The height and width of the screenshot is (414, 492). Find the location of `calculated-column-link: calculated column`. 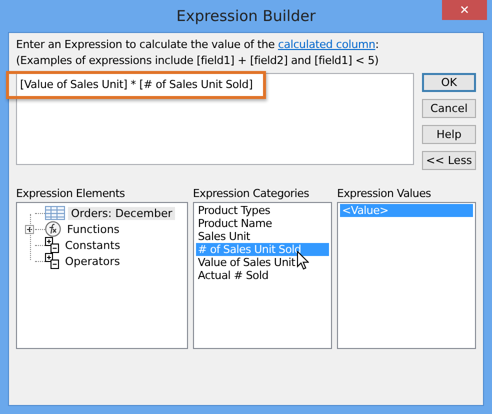

calculated-column-link: calculated column is located at coordinates (327, 44).